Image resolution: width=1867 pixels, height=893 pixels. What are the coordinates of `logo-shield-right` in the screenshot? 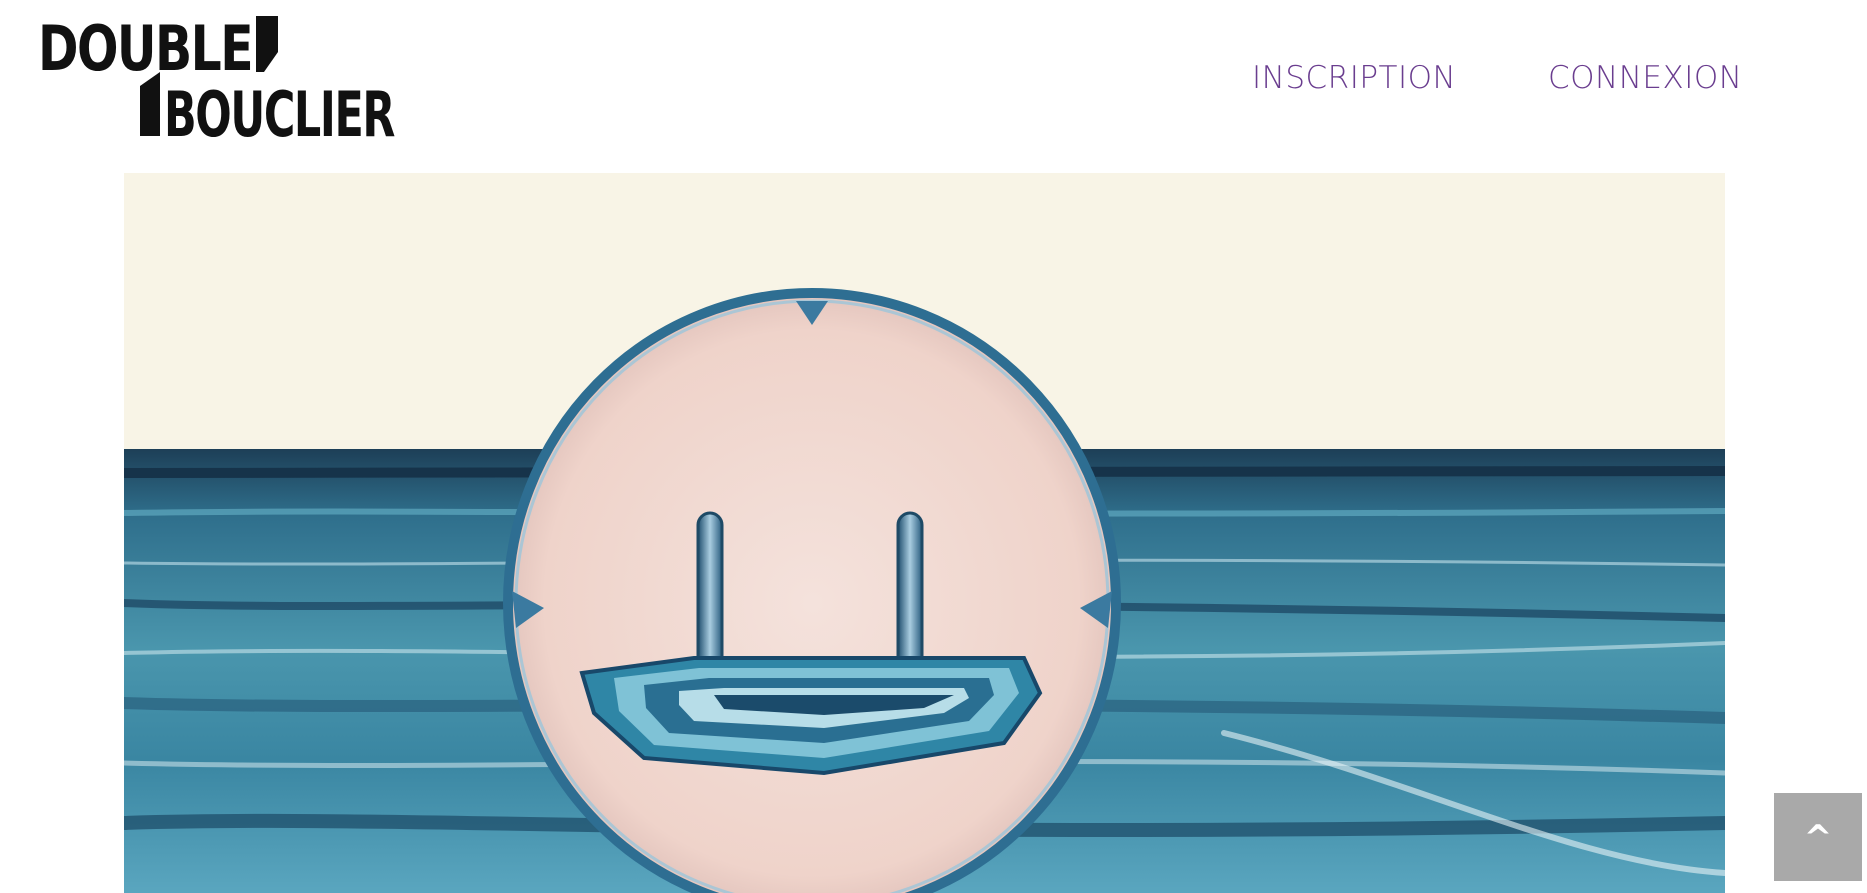 It's located at (267, 44).